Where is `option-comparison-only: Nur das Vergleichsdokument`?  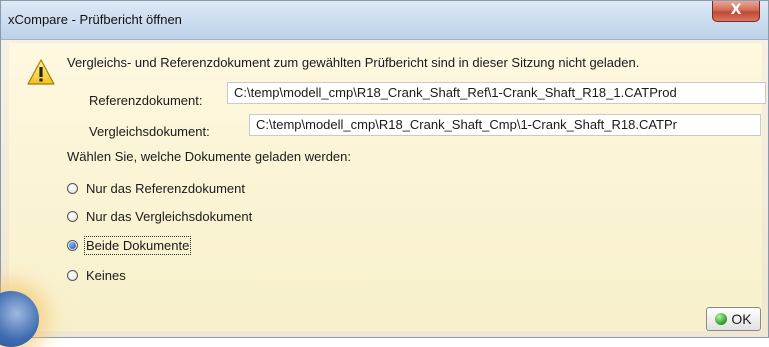
option-comparison-only: Nur das Vergleichsdokument is located at coordinates (159, 216).